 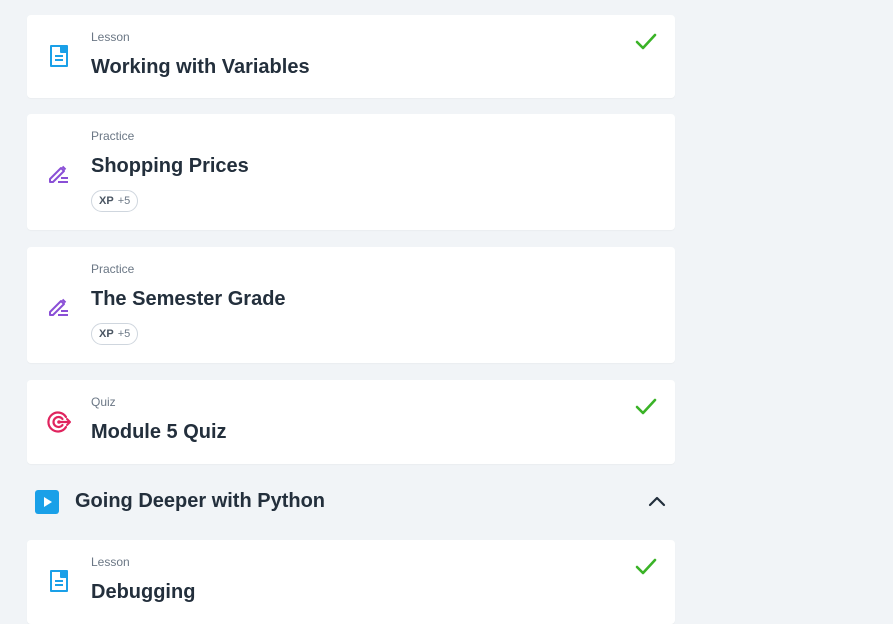 I want to click on practice-card: Practice The Semester Grade XP +5, so click(x=351, y=305).